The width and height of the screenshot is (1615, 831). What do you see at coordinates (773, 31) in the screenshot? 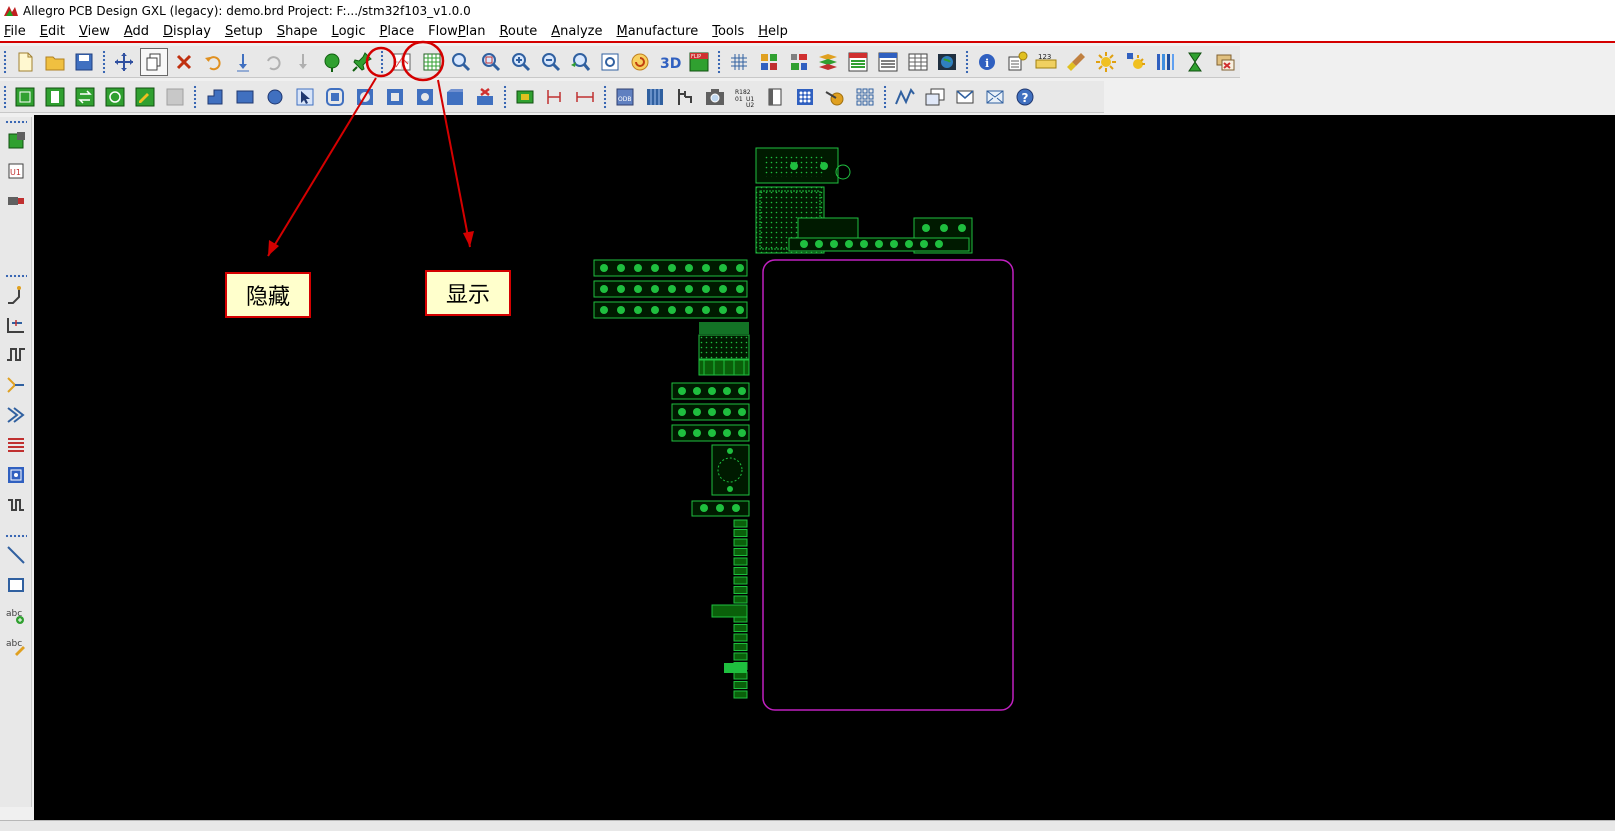
I see `menu-help: Help` at bounding box center [773, 31].